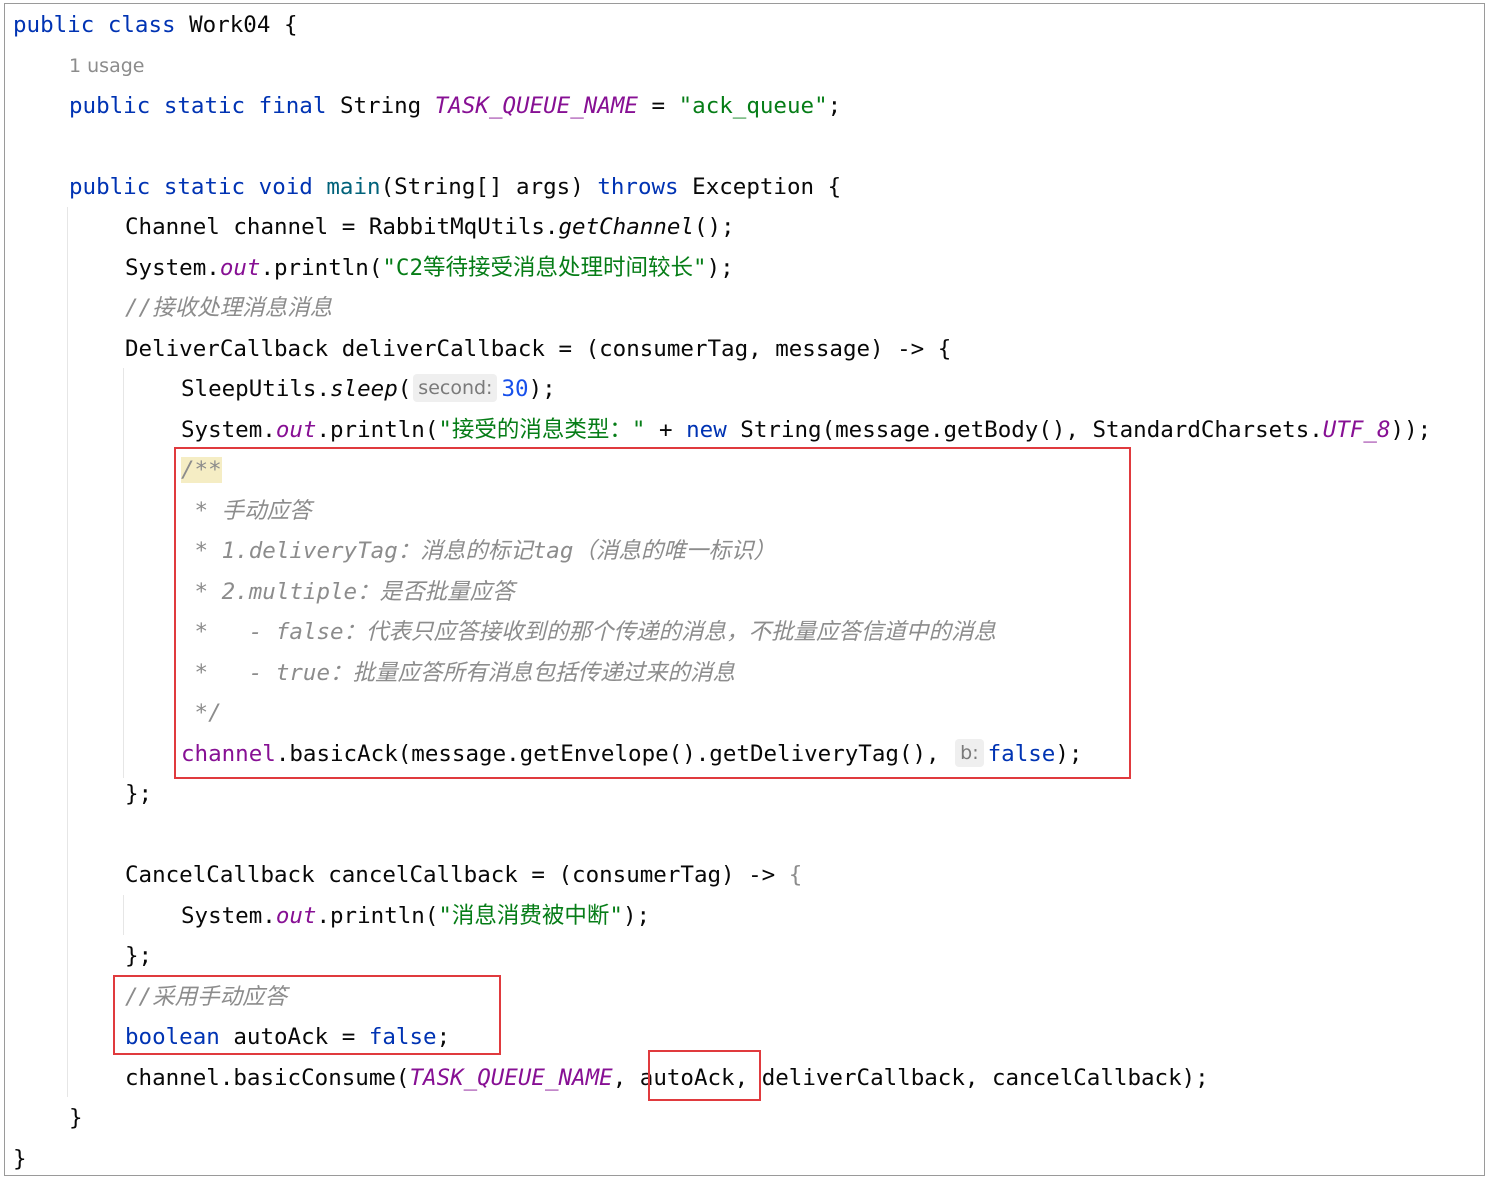  What do you see at coordinates (230, 25) in the screenshot?
I see `class-name: Work04` at bounding box center [230, 25].